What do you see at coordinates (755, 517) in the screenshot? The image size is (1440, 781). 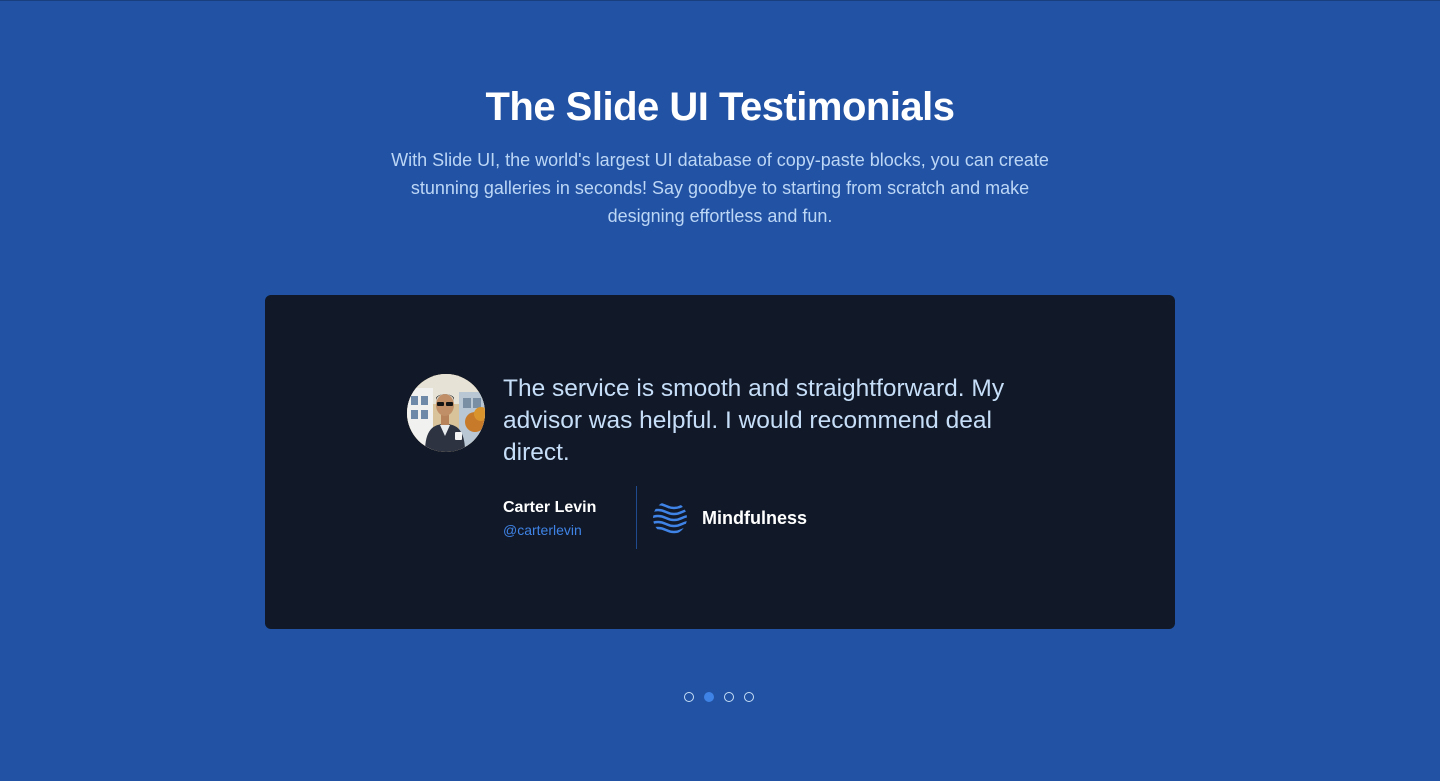 I see `company-name: Mindfulness` at bounding box center [755, 517].